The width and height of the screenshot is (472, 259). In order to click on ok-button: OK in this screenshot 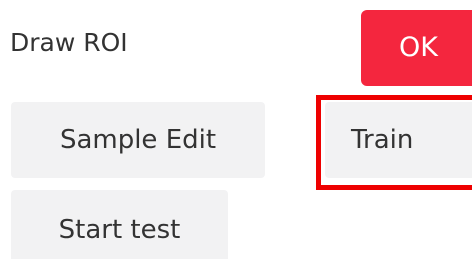, I will do `click(416, 48)`.